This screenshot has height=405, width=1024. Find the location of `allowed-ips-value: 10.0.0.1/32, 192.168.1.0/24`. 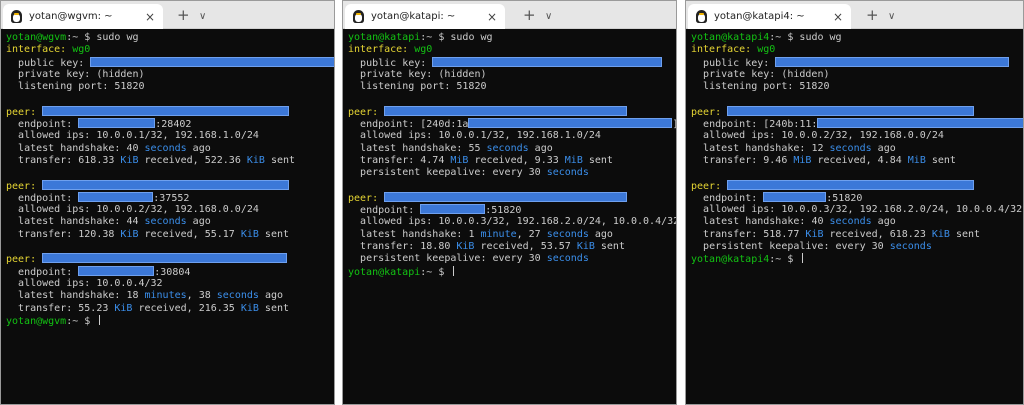

allowed-ips-value: 10.0.0.1/32, 192.168.1.0/24 is located at coordinates (177, 136).